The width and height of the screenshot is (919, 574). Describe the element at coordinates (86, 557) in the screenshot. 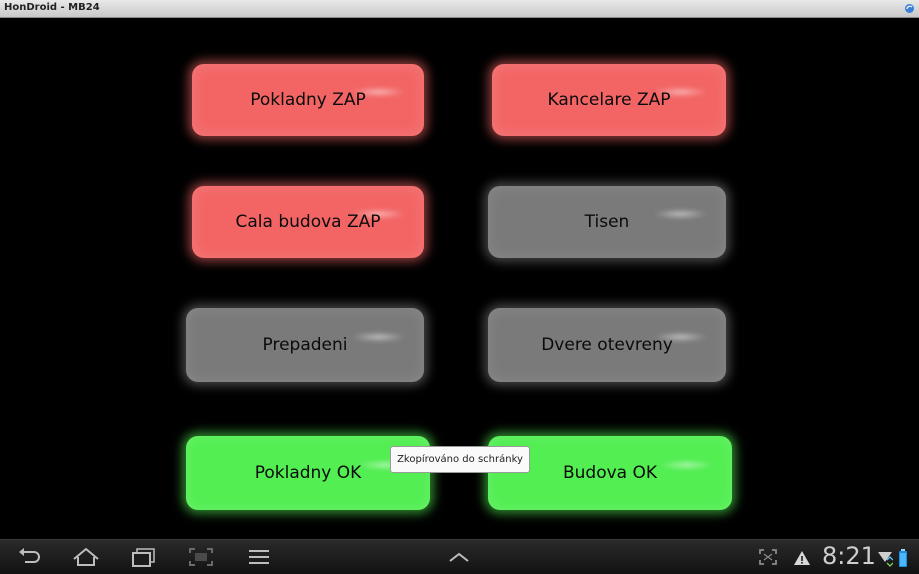

I see `home-icon` at that location.